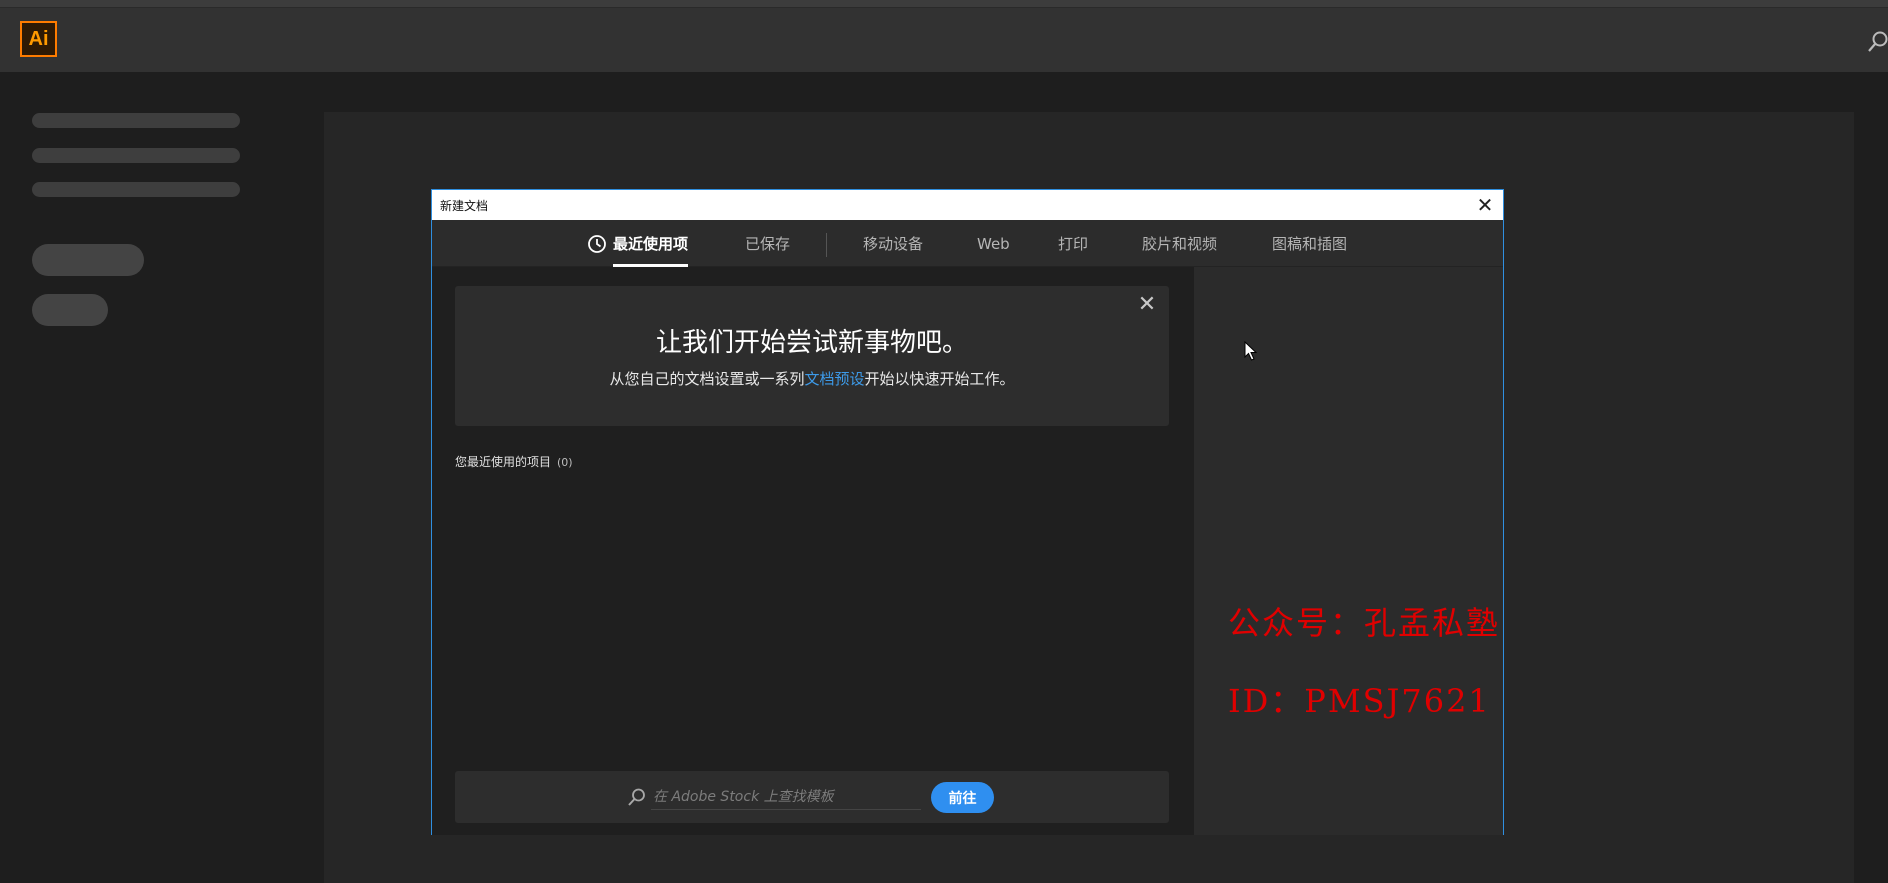 The image size is (1888, 883). Describe the element at coordinates (565, 462) in the screenshot. I see `recent-items-count: (0)` at that location.